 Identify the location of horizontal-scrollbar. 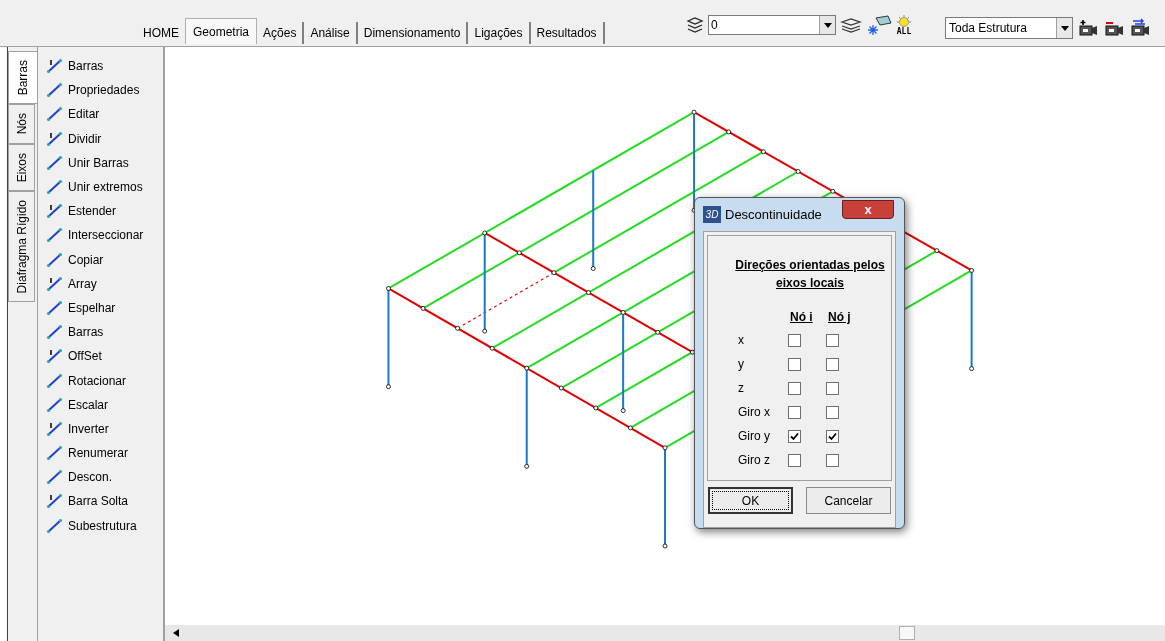
(665, 633).